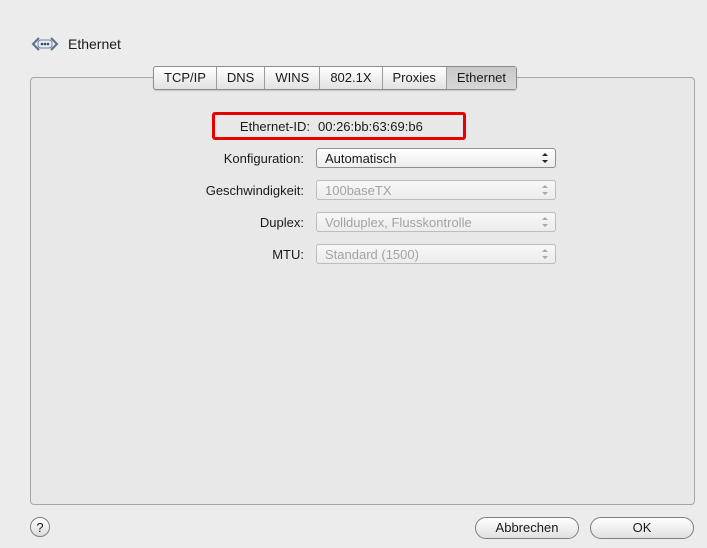  Describe the element at coordinates (40, 527) in the screenshot. I see `help-button: ?` at that location.